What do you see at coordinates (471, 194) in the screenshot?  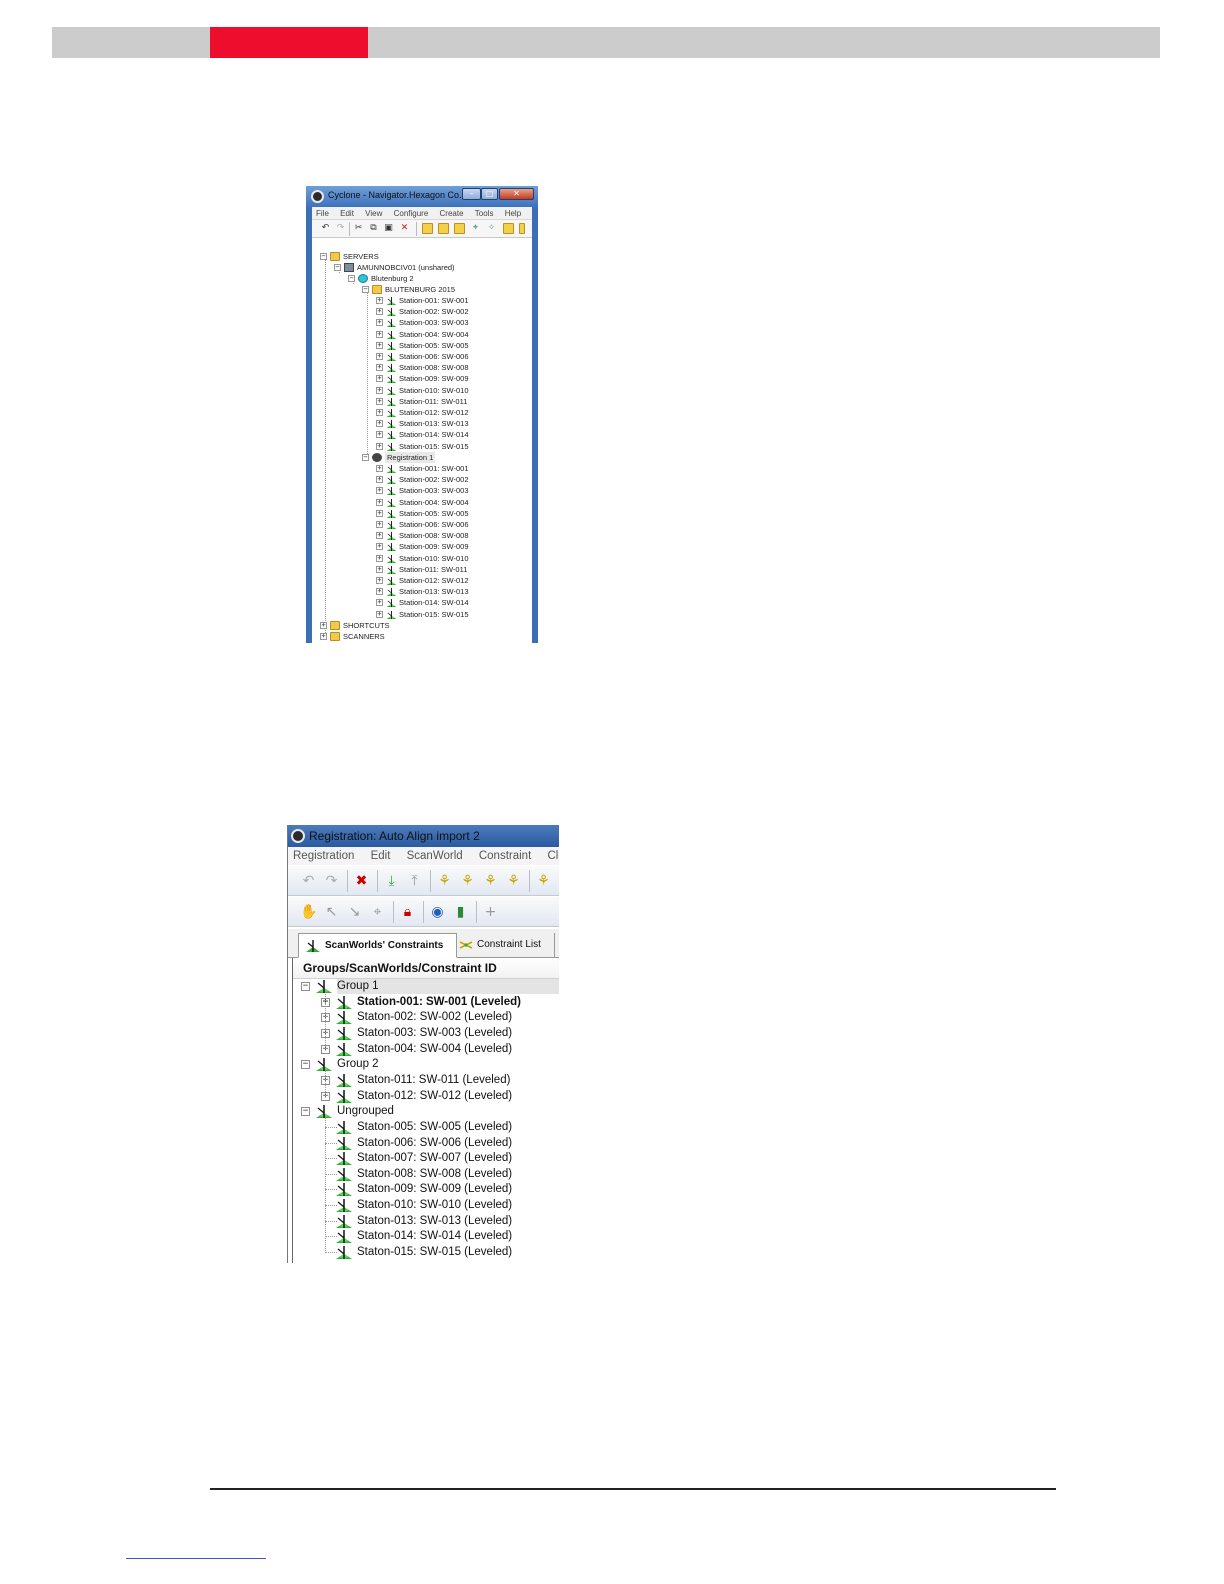 I see `minimize-button: –` at bounding box center [471, 194].